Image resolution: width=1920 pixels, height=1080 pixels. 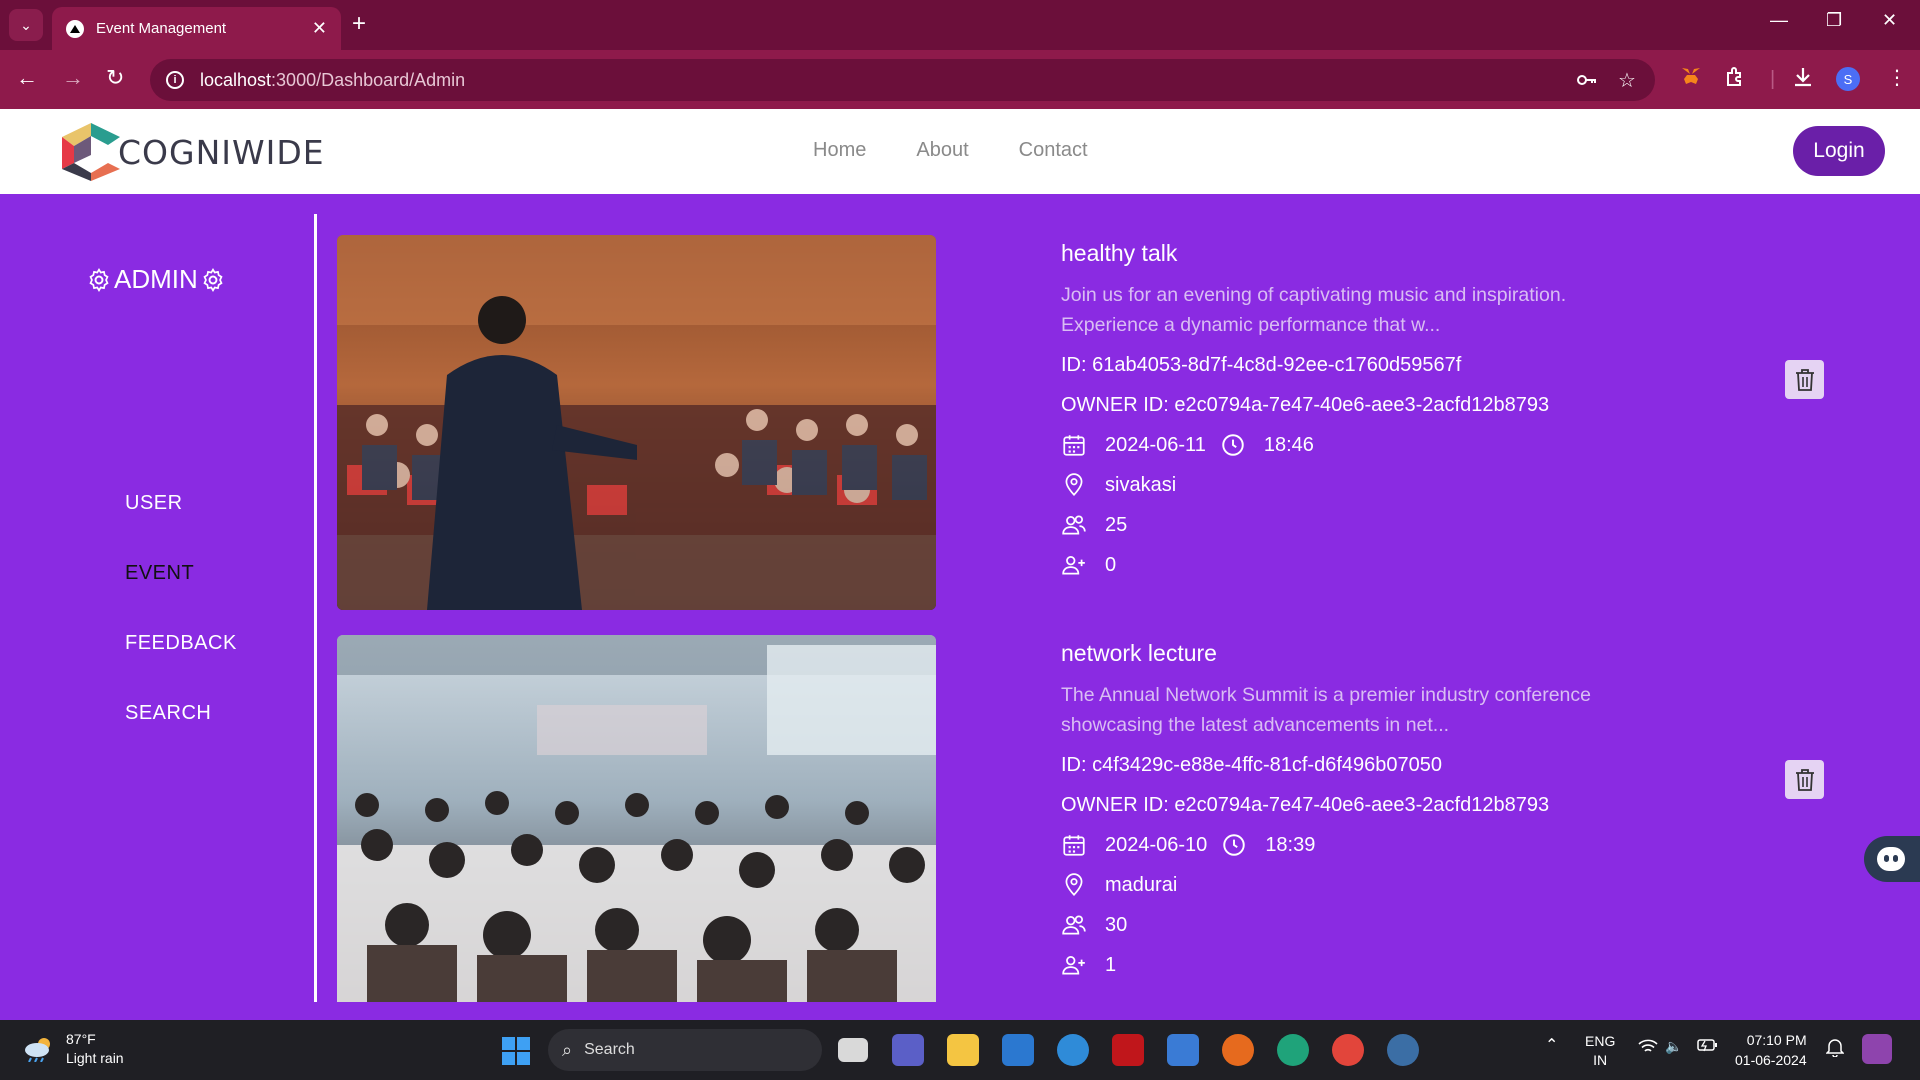 I want to click on battery-icon, so click(x=1707, y=1047).